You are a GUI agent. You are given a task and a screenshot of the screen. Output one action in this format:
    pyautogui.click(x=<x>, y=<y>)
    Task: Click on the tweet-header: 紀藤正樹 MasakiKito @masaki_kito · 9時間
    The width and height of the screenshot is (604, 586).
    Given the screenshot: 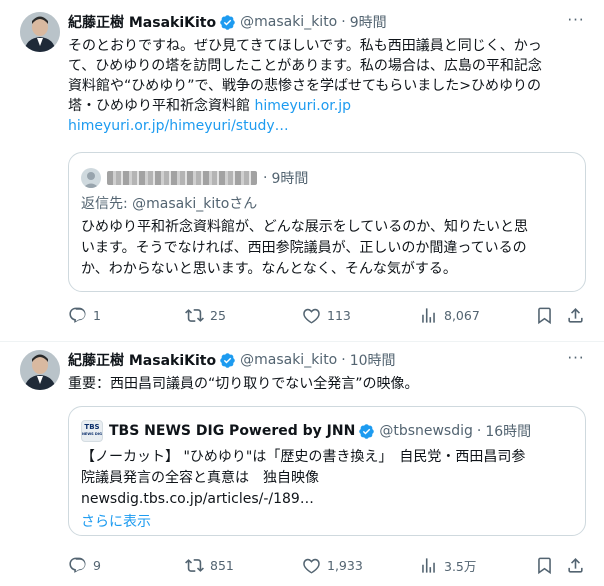 What is the action you would take?
    pyautogui.click(x=227, y=22)
    